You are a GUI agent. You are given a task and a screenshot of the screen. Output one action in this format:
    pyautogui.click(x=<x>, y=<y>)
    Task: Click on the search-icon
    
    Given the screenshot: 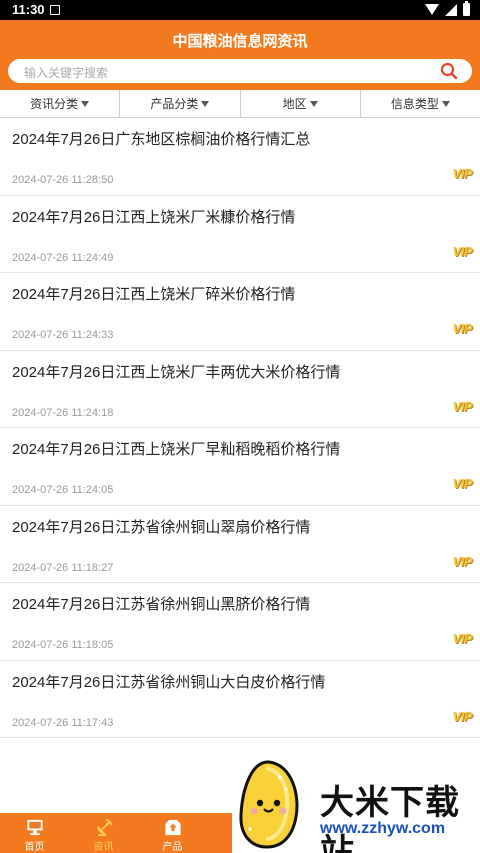 What is the action you would take?
    pyautogui.click(x=449, y=71)
    